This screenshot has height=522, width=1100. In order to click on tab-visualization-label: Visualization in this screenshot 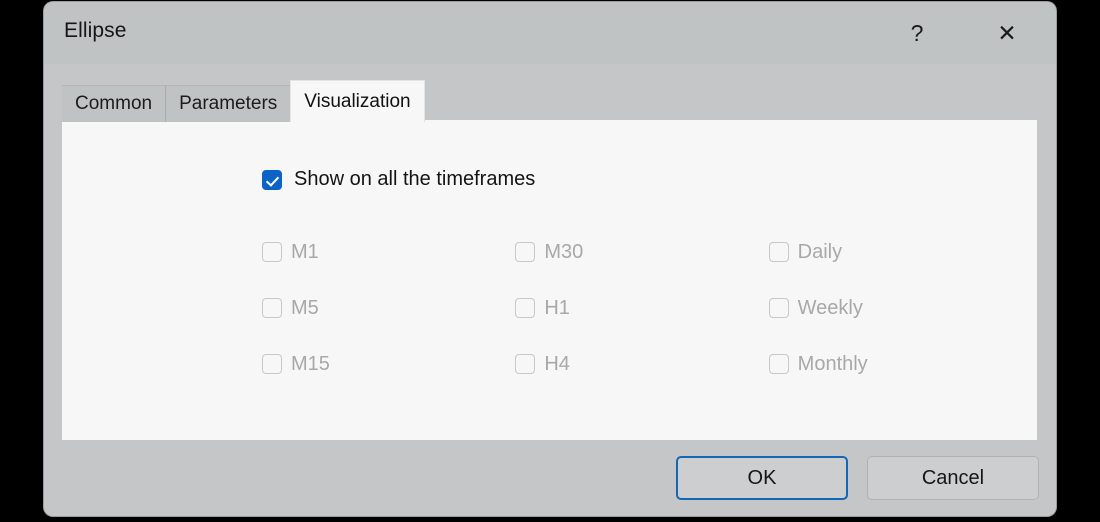, I will do `click(357, 101)`.